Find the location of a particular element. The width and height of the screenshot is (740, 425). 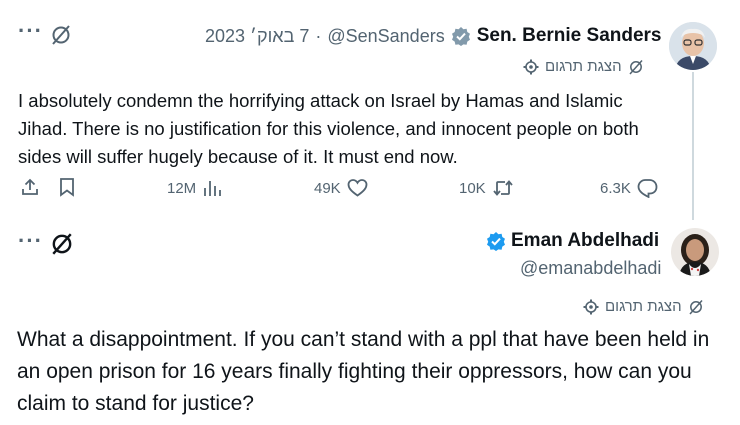

like-button: 49K is located at coordinates (341, 188).